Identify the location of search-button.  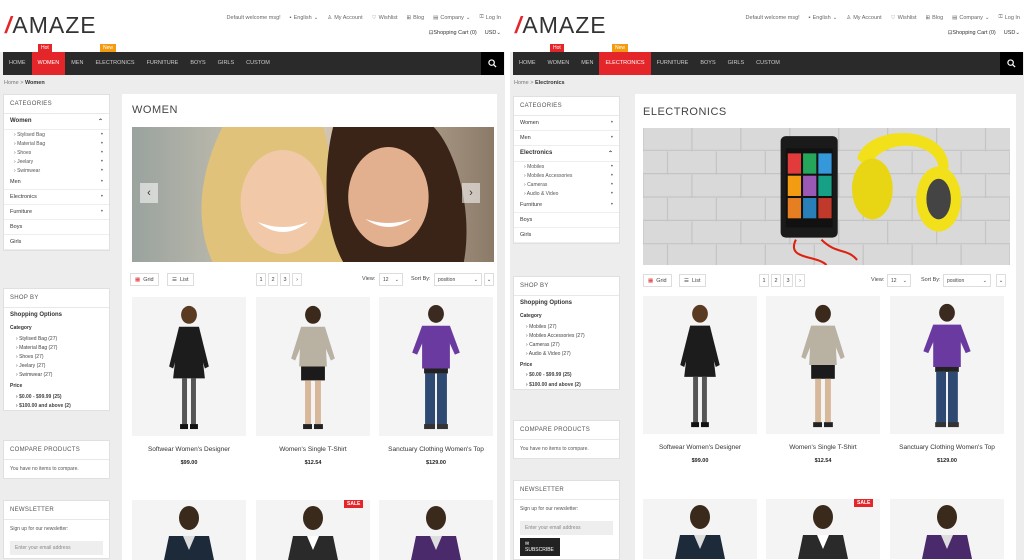
(492, 63).